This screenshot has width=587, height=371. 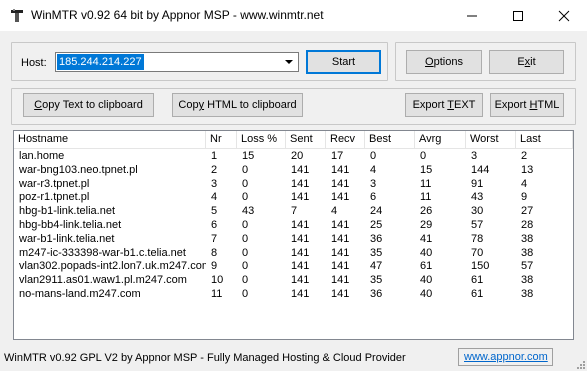 I want to click on table-row: hbg-bb4-link.telia.net 6 0 141 141 25 29 57 28, so click(x=293, y=225).